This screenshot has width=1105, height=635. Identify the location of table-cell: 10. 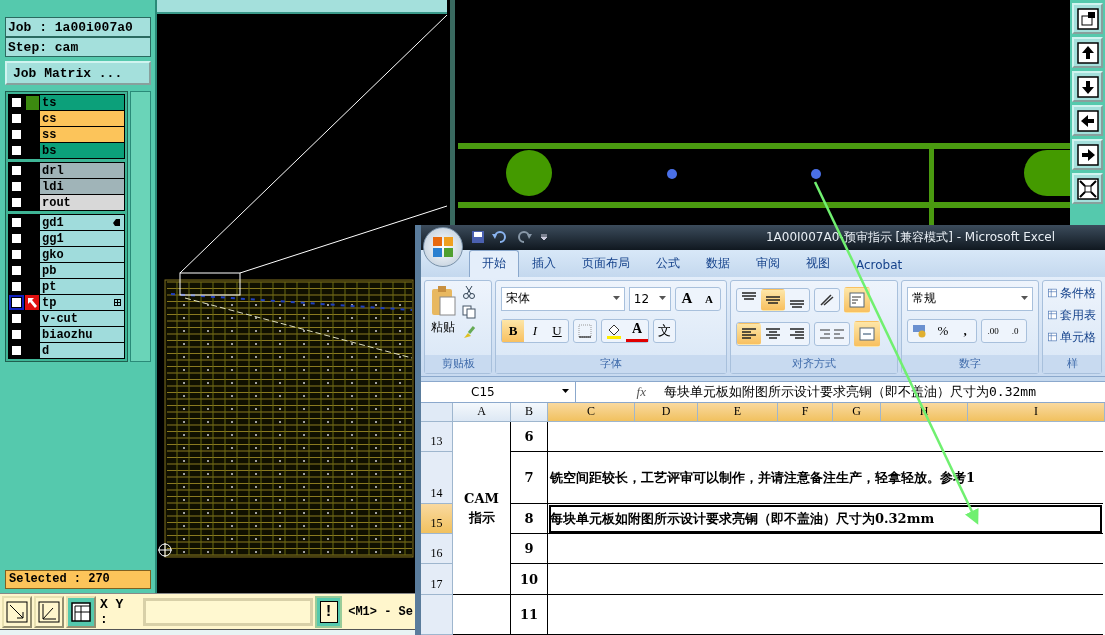
(529, 579).